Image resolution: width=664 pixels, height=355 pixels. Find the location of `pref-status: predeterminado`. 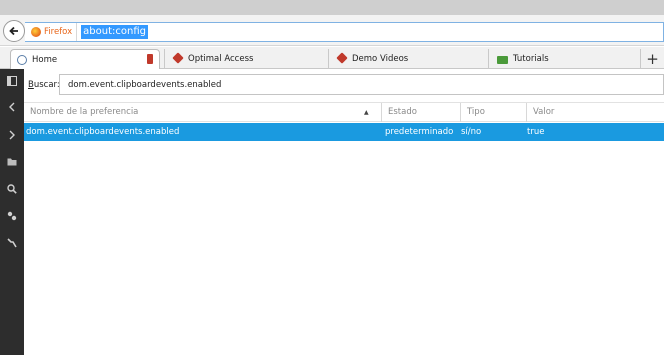

pref-status: predeterminado is located at coordinates (419, 132).